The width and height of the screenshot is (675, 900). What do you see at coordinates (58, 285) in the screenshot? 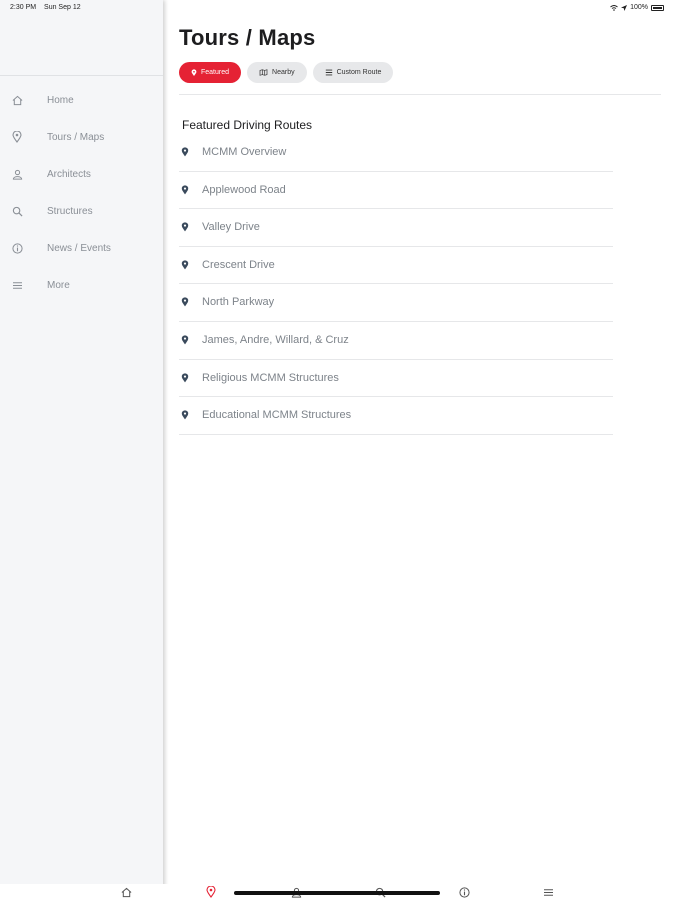
I see `sidebar-item-label: More` at bounding box center [58, 285].